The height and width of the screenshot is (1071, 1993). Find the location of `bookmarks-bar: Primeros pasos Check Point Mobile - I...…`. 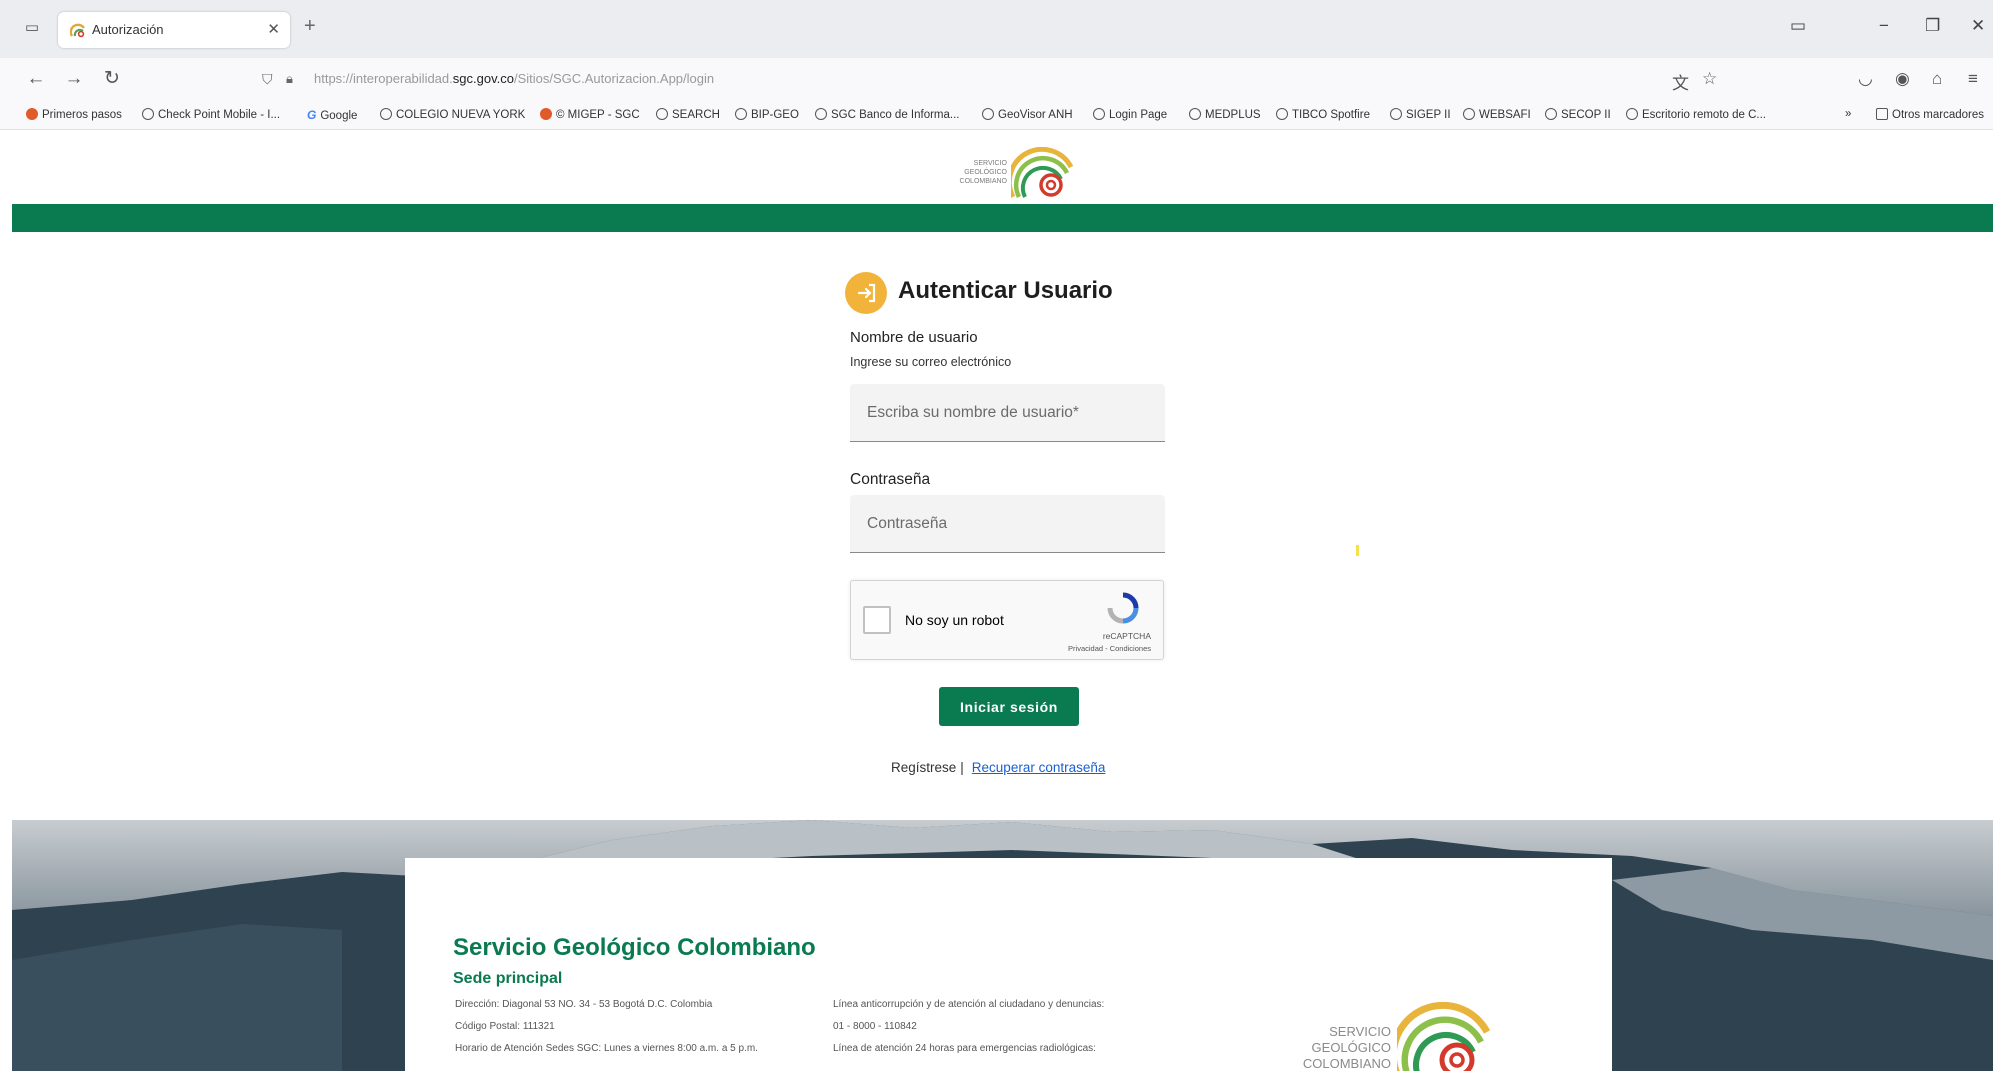

bookmarks-bar: Primeros pasos Check Point Mobile - I...… is located at coordinates (996, 115).